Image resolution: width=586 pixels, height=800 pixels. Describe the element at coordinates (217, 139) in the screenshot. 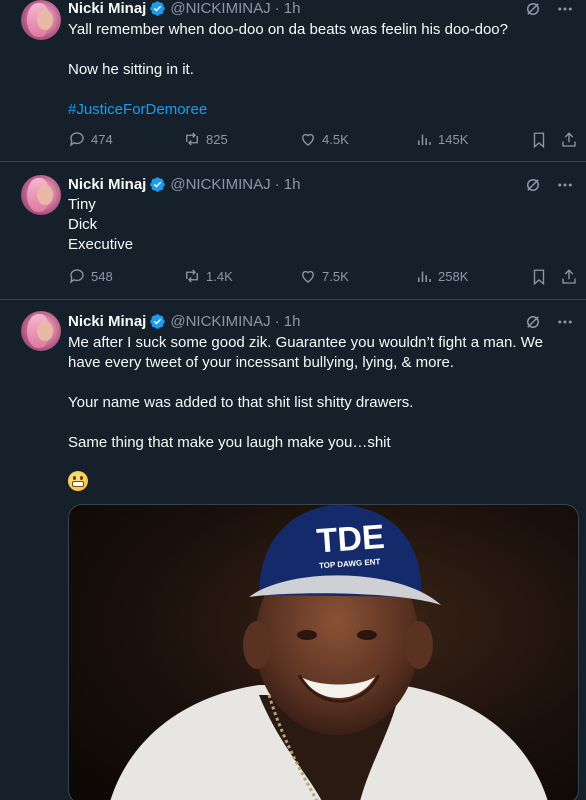

I see `repost-count: 825` at that location.